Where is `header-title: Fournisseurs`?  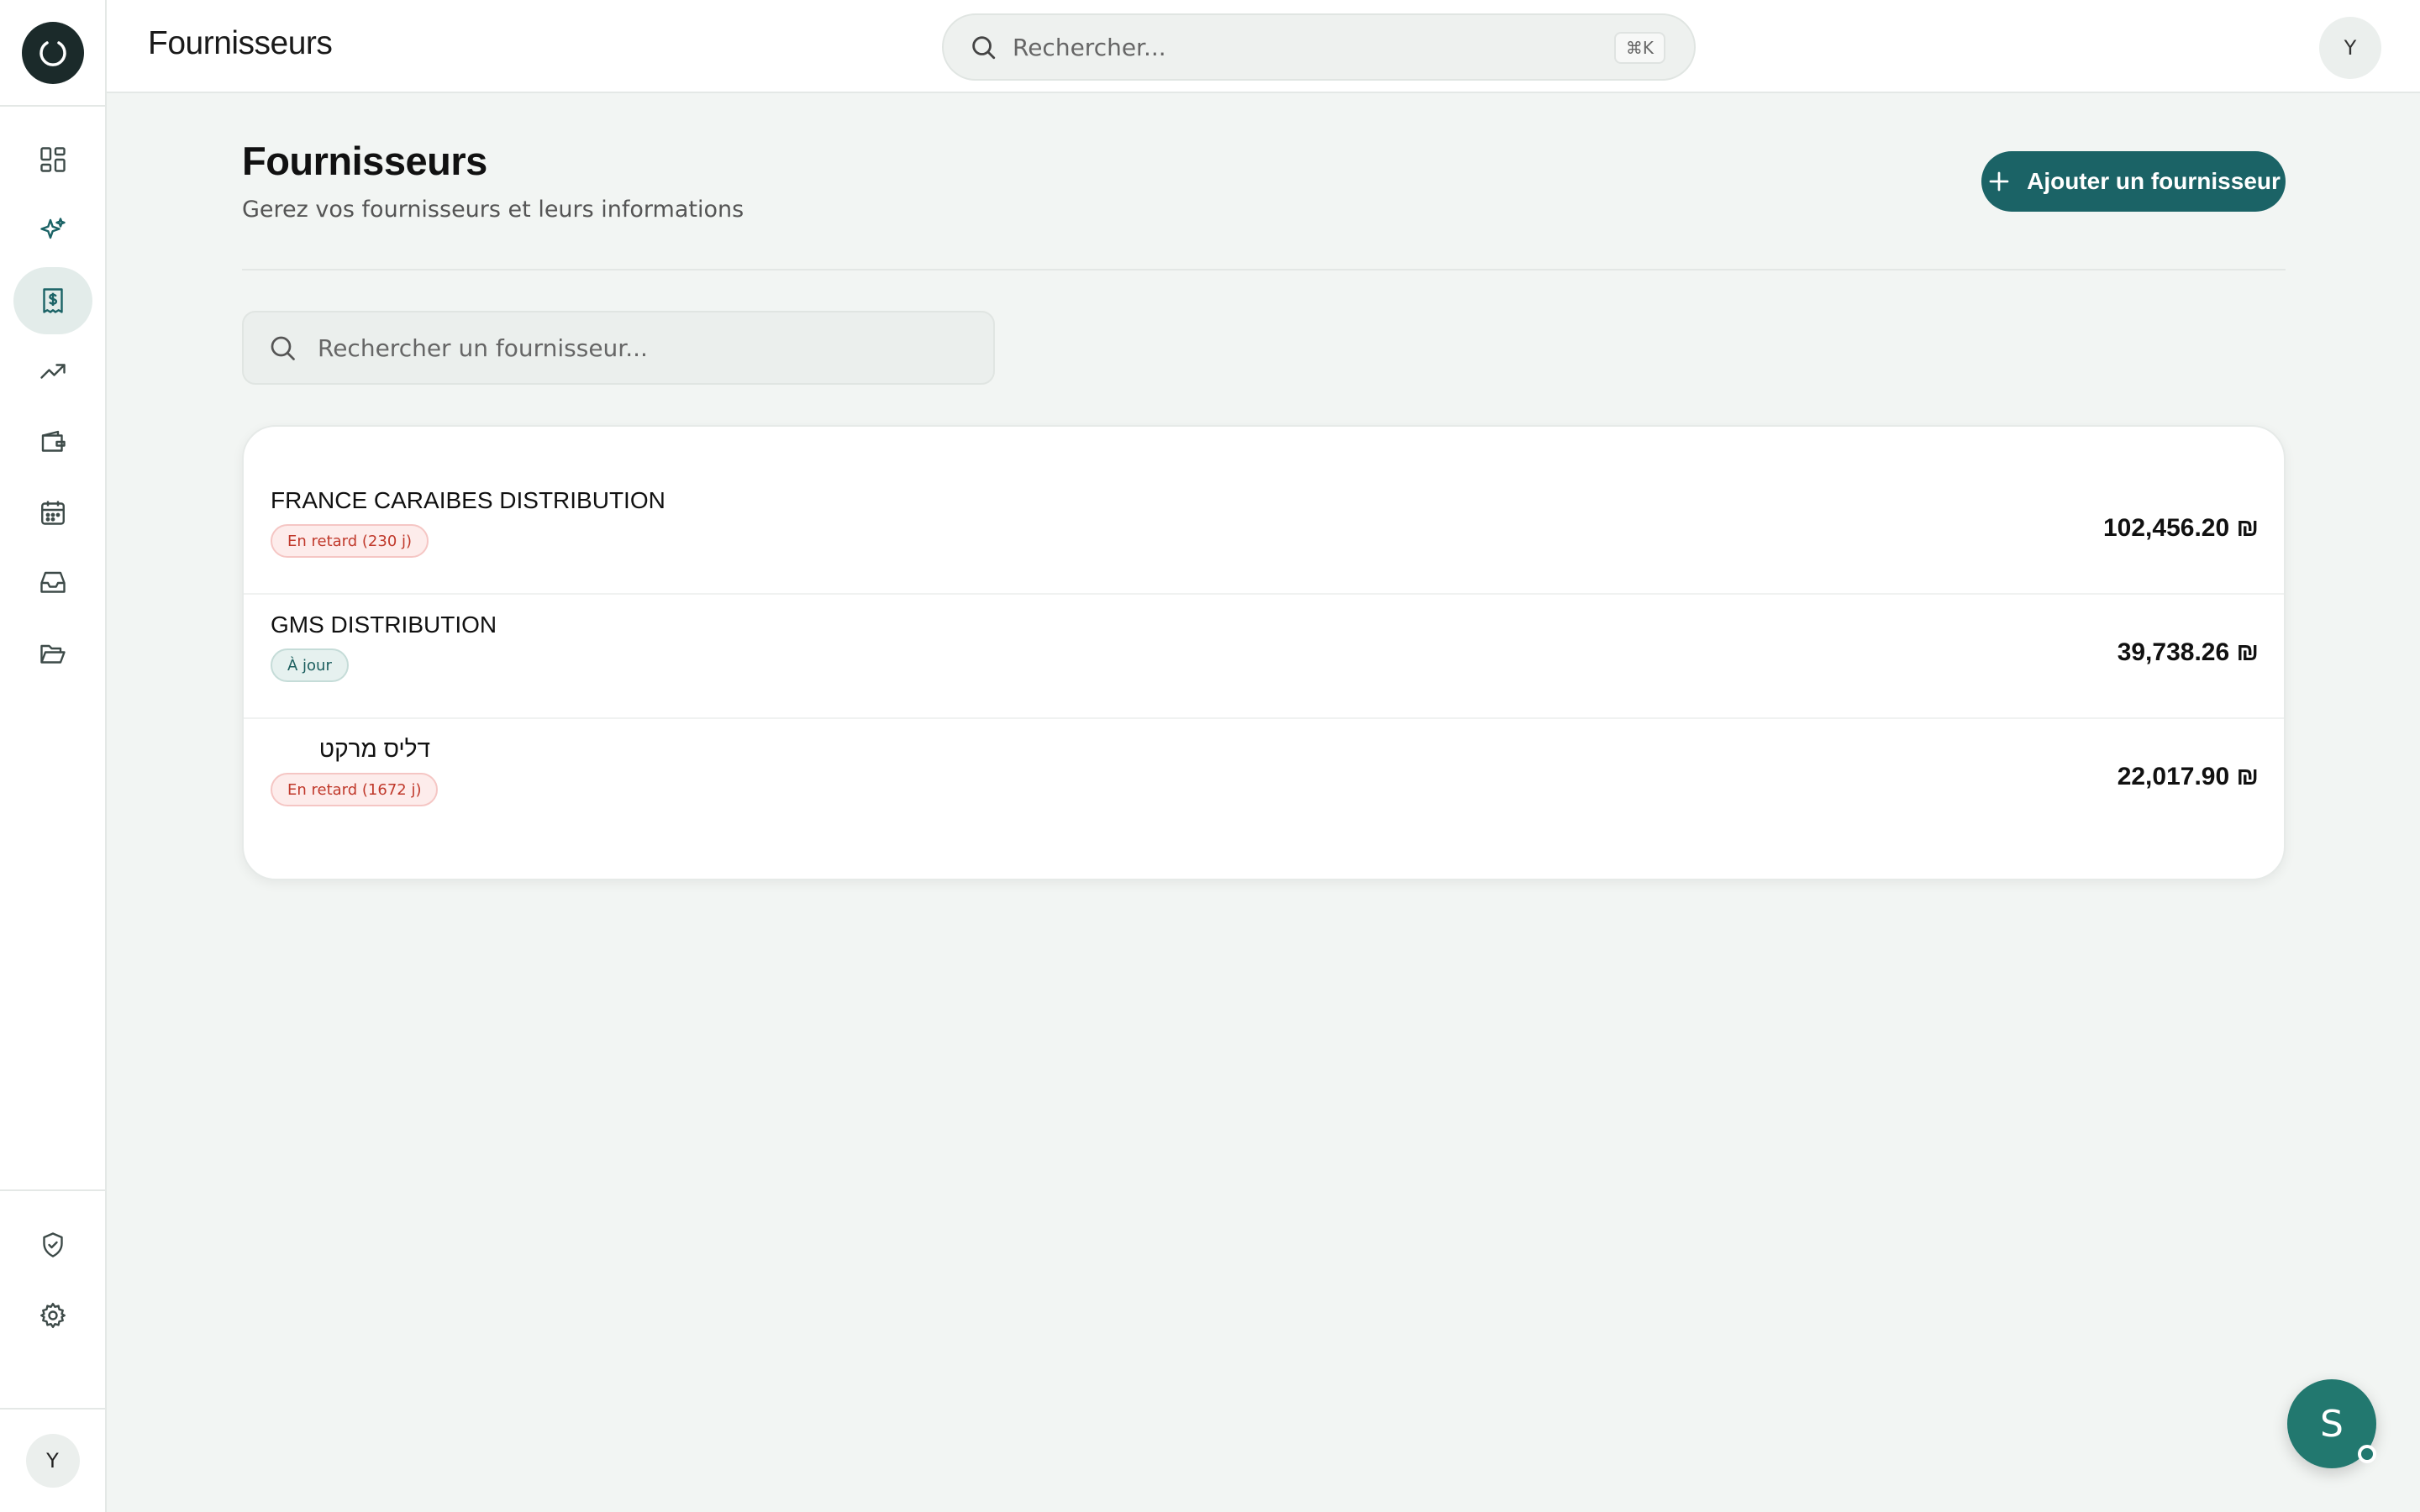 header-title: Fournisseurs is located at coordinates (240, 43).